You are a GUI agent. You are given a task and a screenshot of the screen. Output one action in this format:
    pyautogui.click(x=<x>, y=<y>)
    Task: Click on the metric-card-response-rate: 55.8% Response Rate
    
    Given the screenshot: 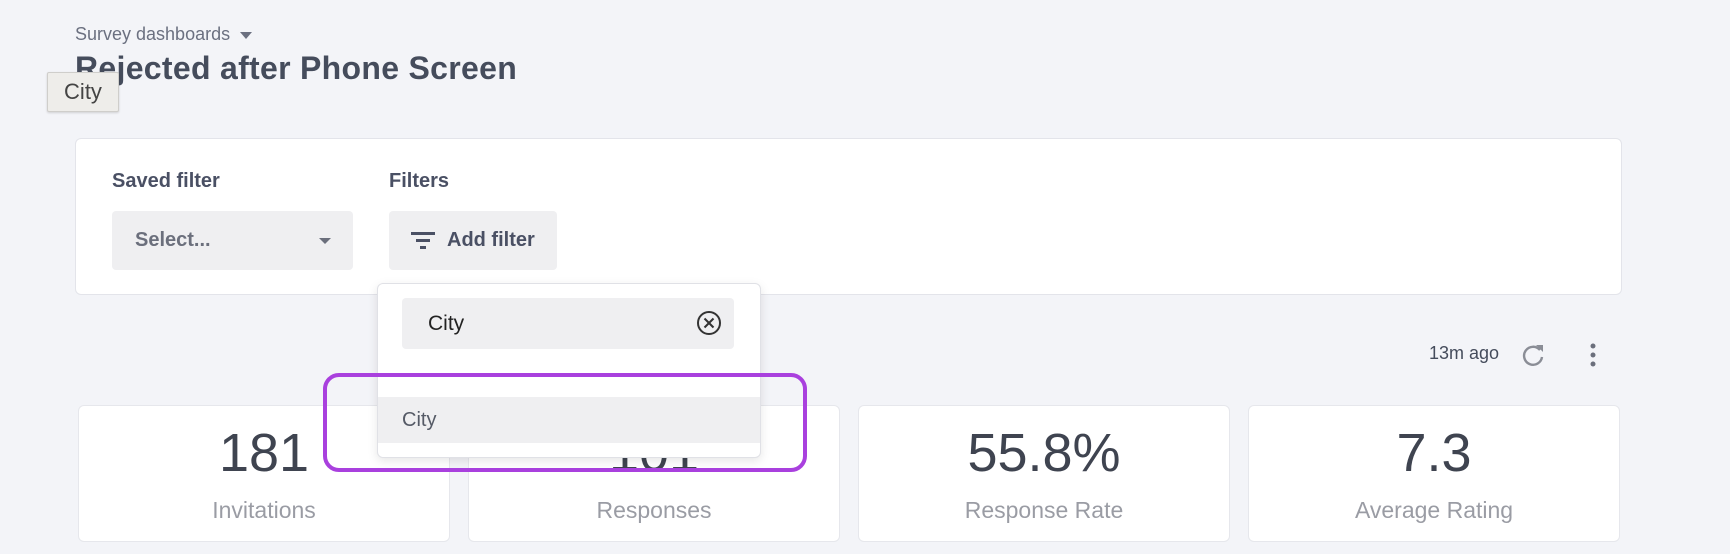 What is the action you would take?
    pyautogui.click(x=1044, y=473)
    